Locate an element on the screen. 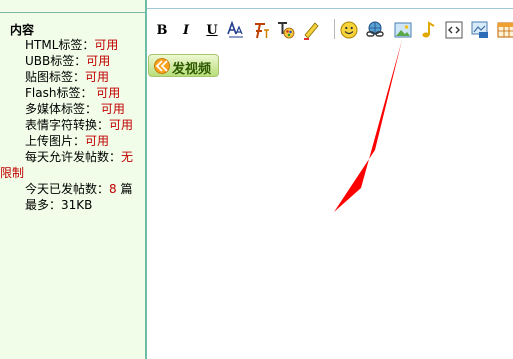 This screenshot has width=513, height=359. highlight-icon is located at coordinates (311, 31).